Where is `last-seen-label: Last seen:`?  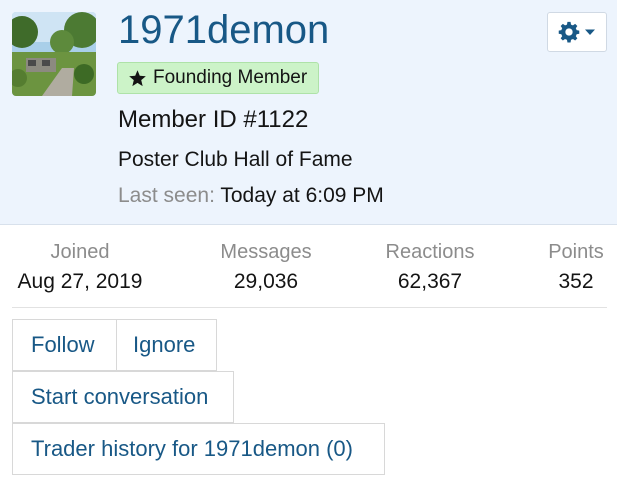 last-seen-label: Last seen: is located at coordinates (166, 195).